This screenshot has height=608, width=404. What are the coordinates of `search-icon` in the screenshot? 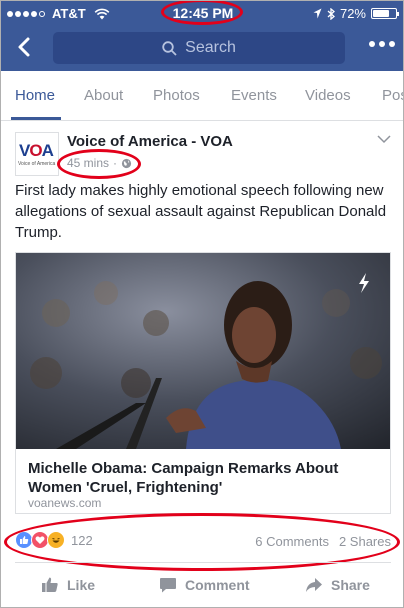 It's located at (169, 48).